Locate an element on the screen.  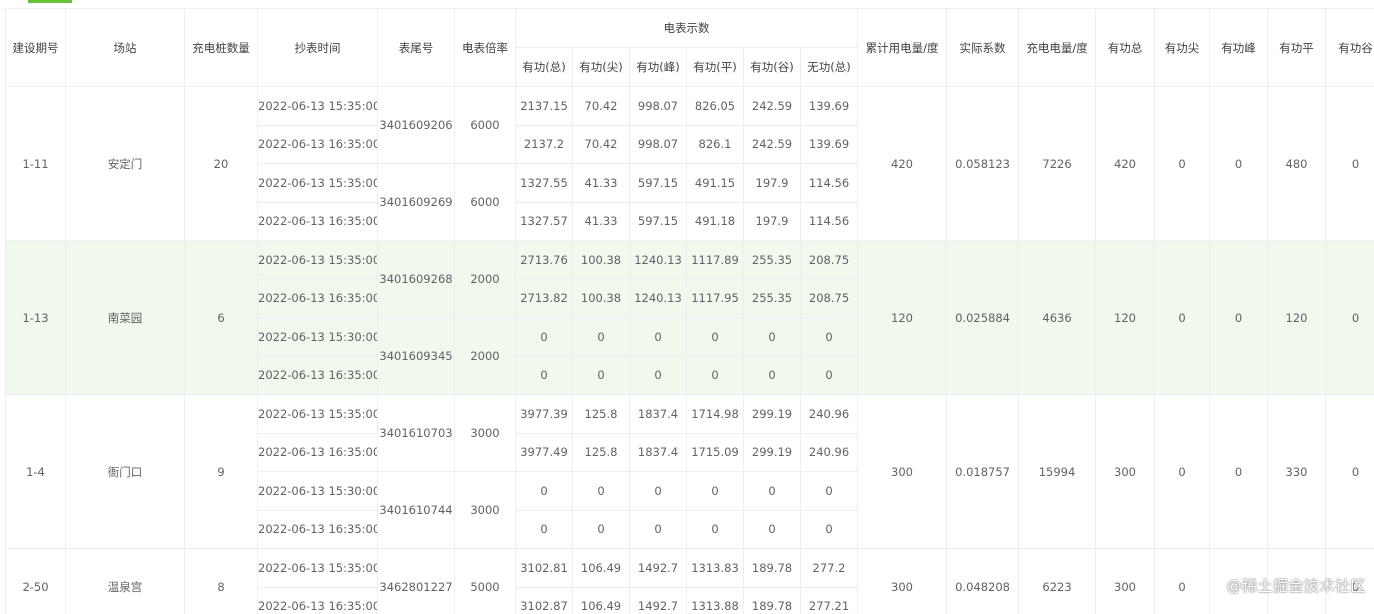
col-multiplier: 电表倍率 is located at coordinates (485, 47).